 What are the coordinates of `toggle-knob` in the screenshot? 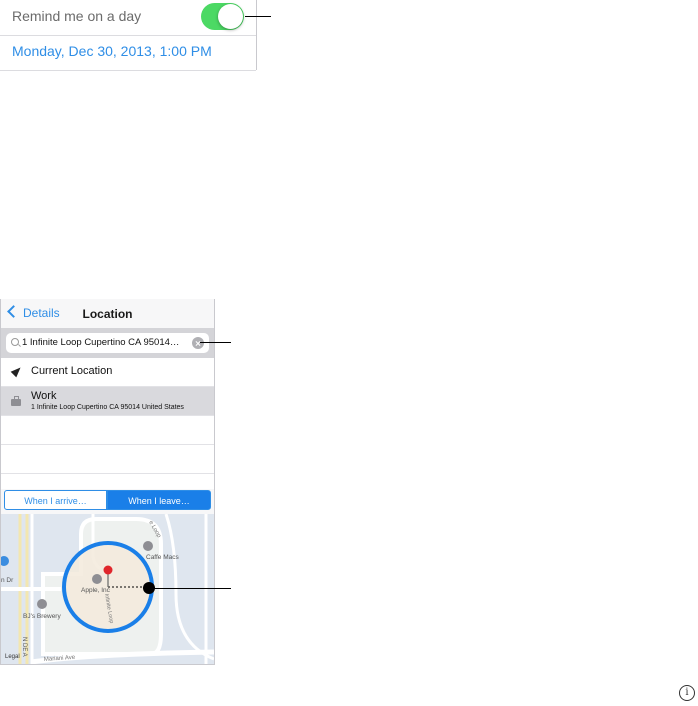 It's located at (230, 16).